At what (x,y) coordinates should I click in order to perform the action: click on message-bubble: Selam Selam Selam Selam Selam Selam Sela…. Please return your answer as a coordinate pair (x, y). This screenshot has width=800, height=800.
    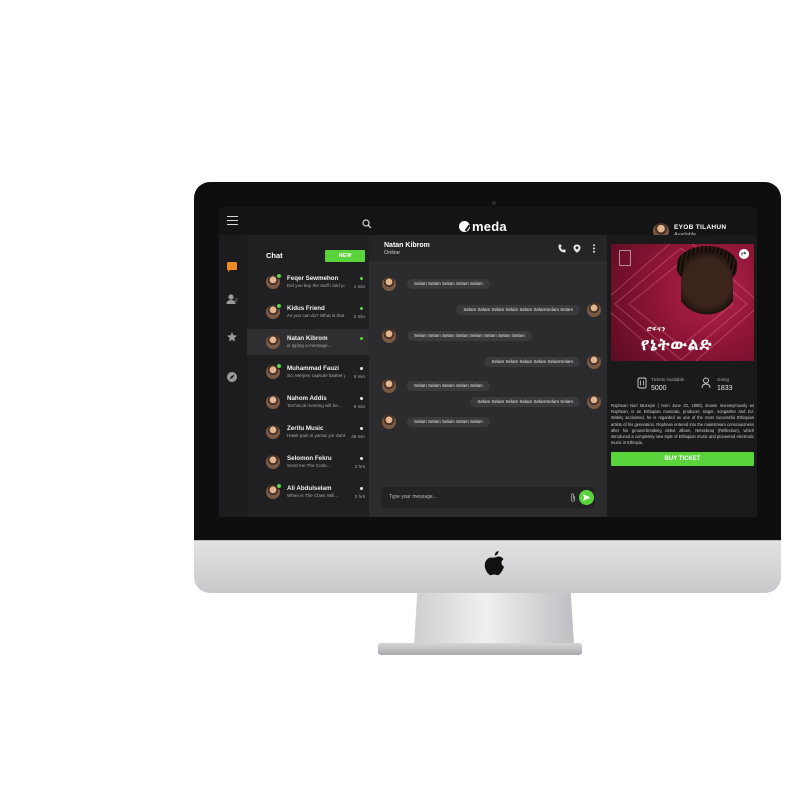
    Looking at the image, I should click on (469, 336).